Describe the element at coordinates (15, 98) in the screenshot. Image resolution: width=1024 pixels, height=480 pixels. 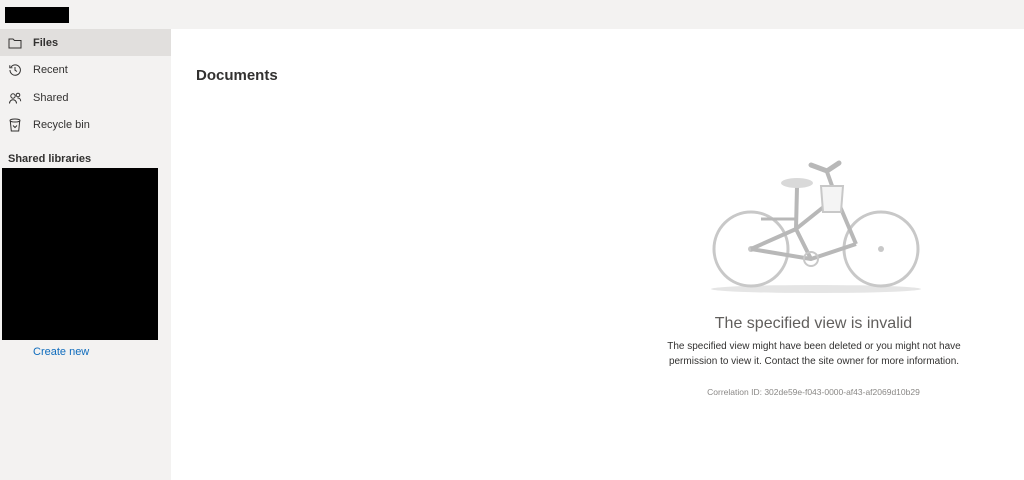
I see `people-icon` at that location.